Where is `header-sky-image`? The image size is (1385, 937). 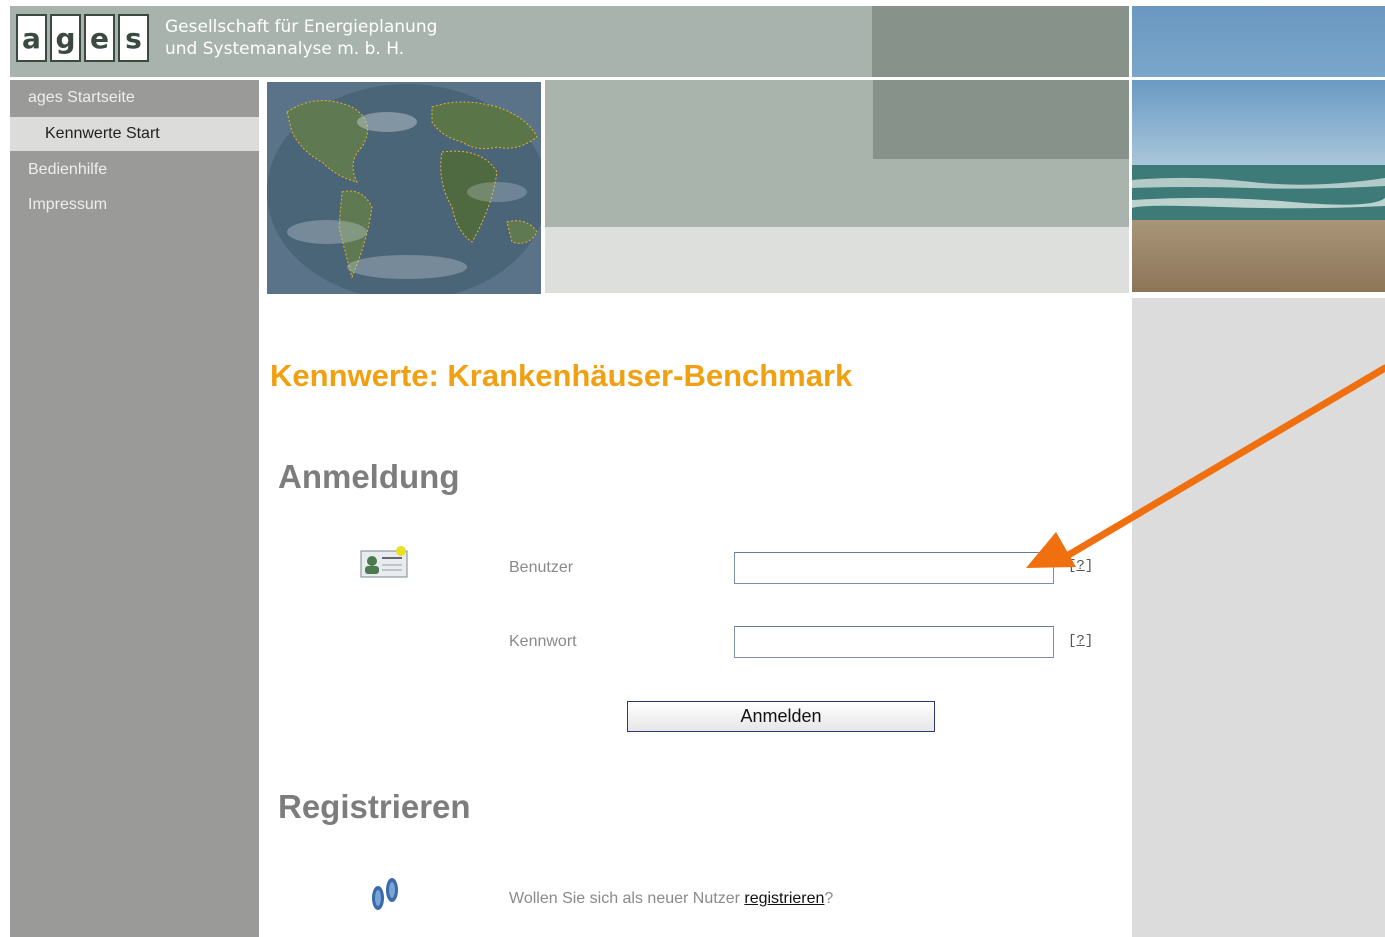
header-sky-image is located at coordinates (1258, 41).